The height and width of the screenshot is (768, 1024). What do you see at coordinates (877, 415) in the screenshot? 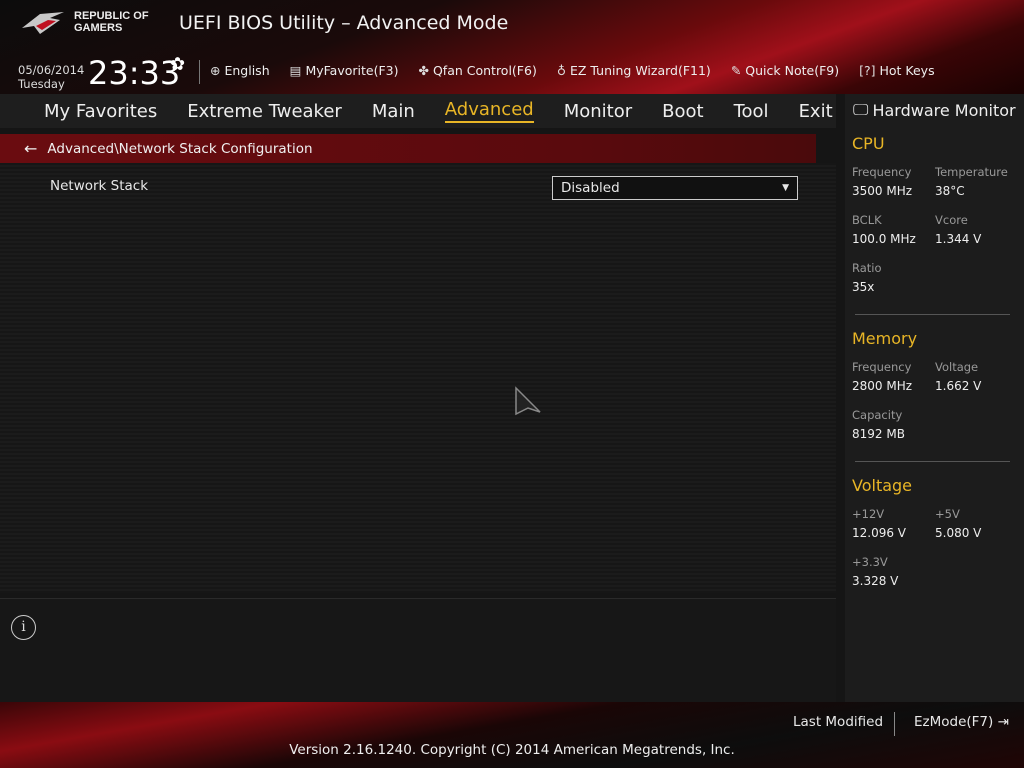
I see `hw-label: Capacity` at bounding box center [877, 415].